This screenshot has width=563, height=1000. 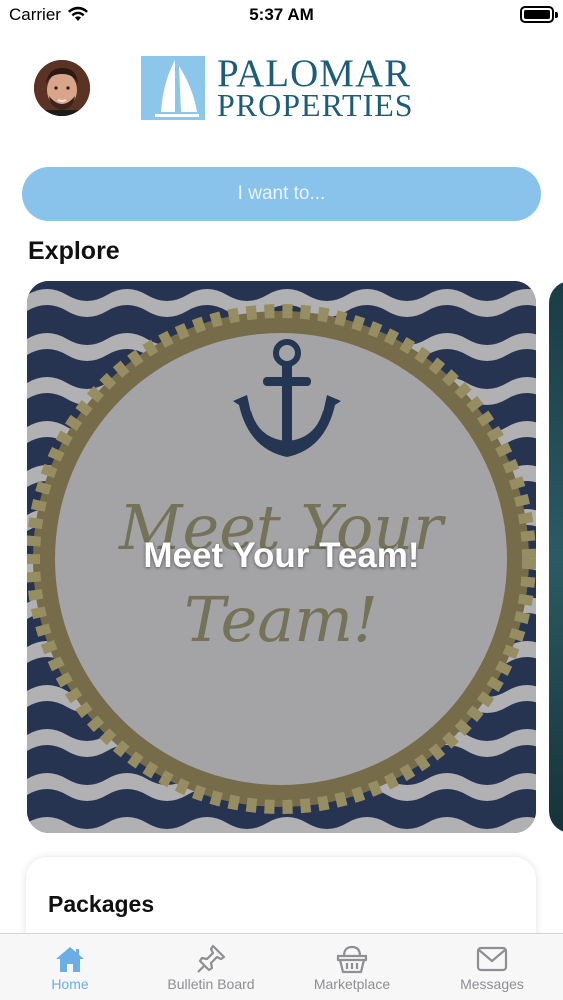 What do you see at coordinates (211, 958) in the screenshot?
I see `pushpin-icon` at bounding box center [211, 958].